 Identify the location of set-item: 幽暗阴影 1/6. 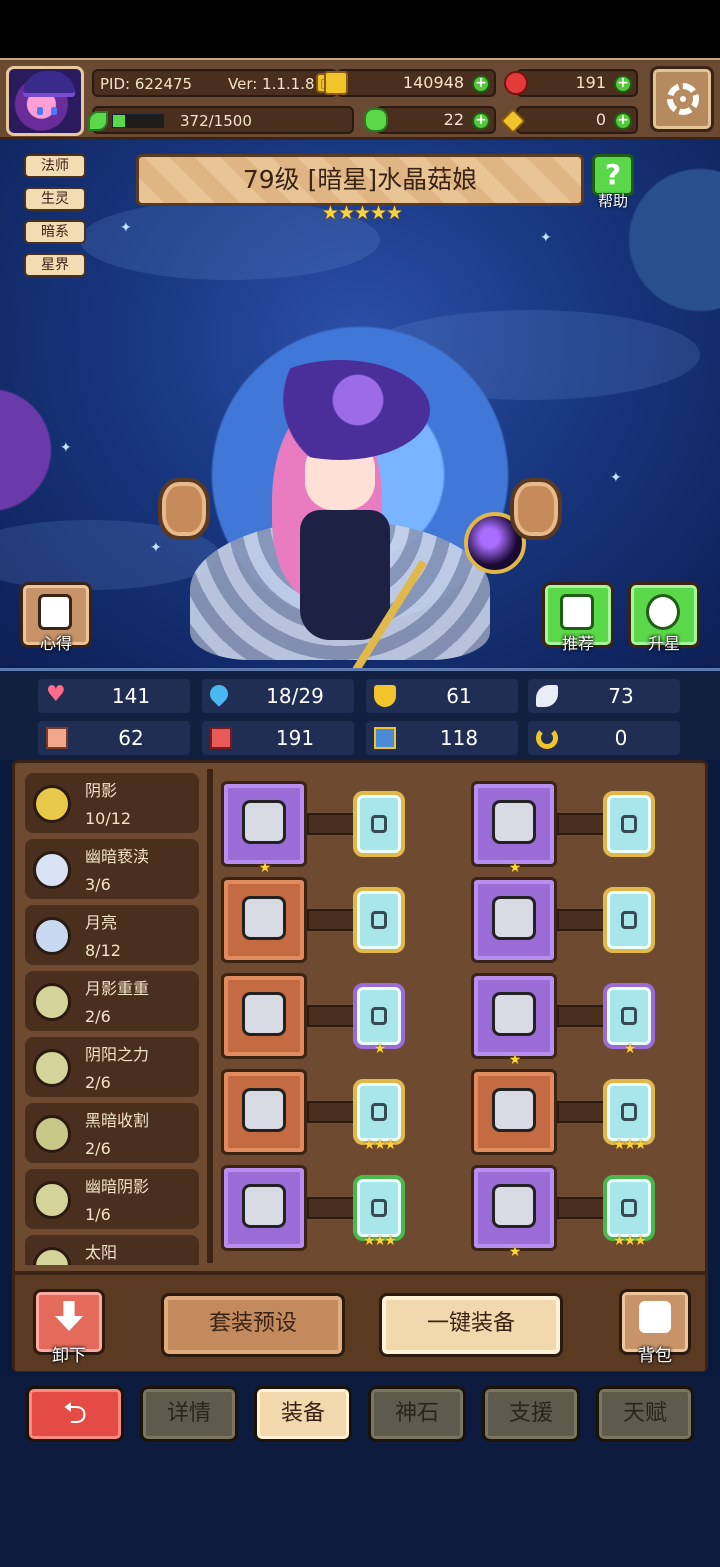
(112, 1199).